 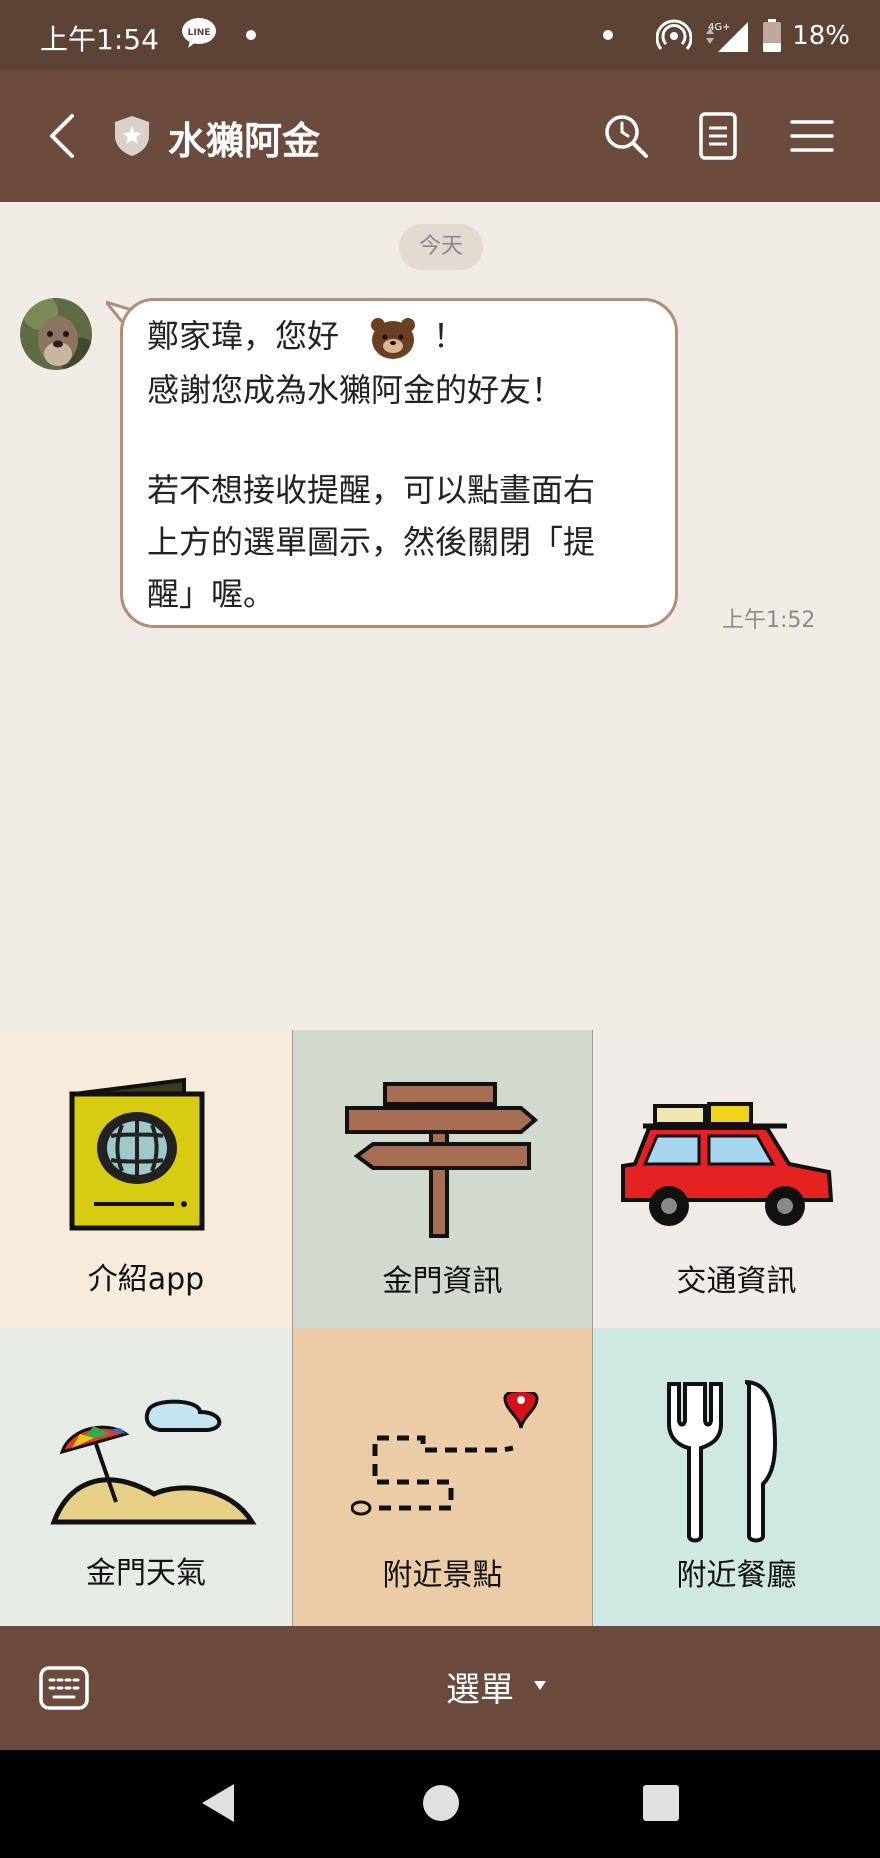 What do you see at coordinates (218, 1803) in the screenshot?
I see `nav-back-icon` at bounding box center [218, 1803].